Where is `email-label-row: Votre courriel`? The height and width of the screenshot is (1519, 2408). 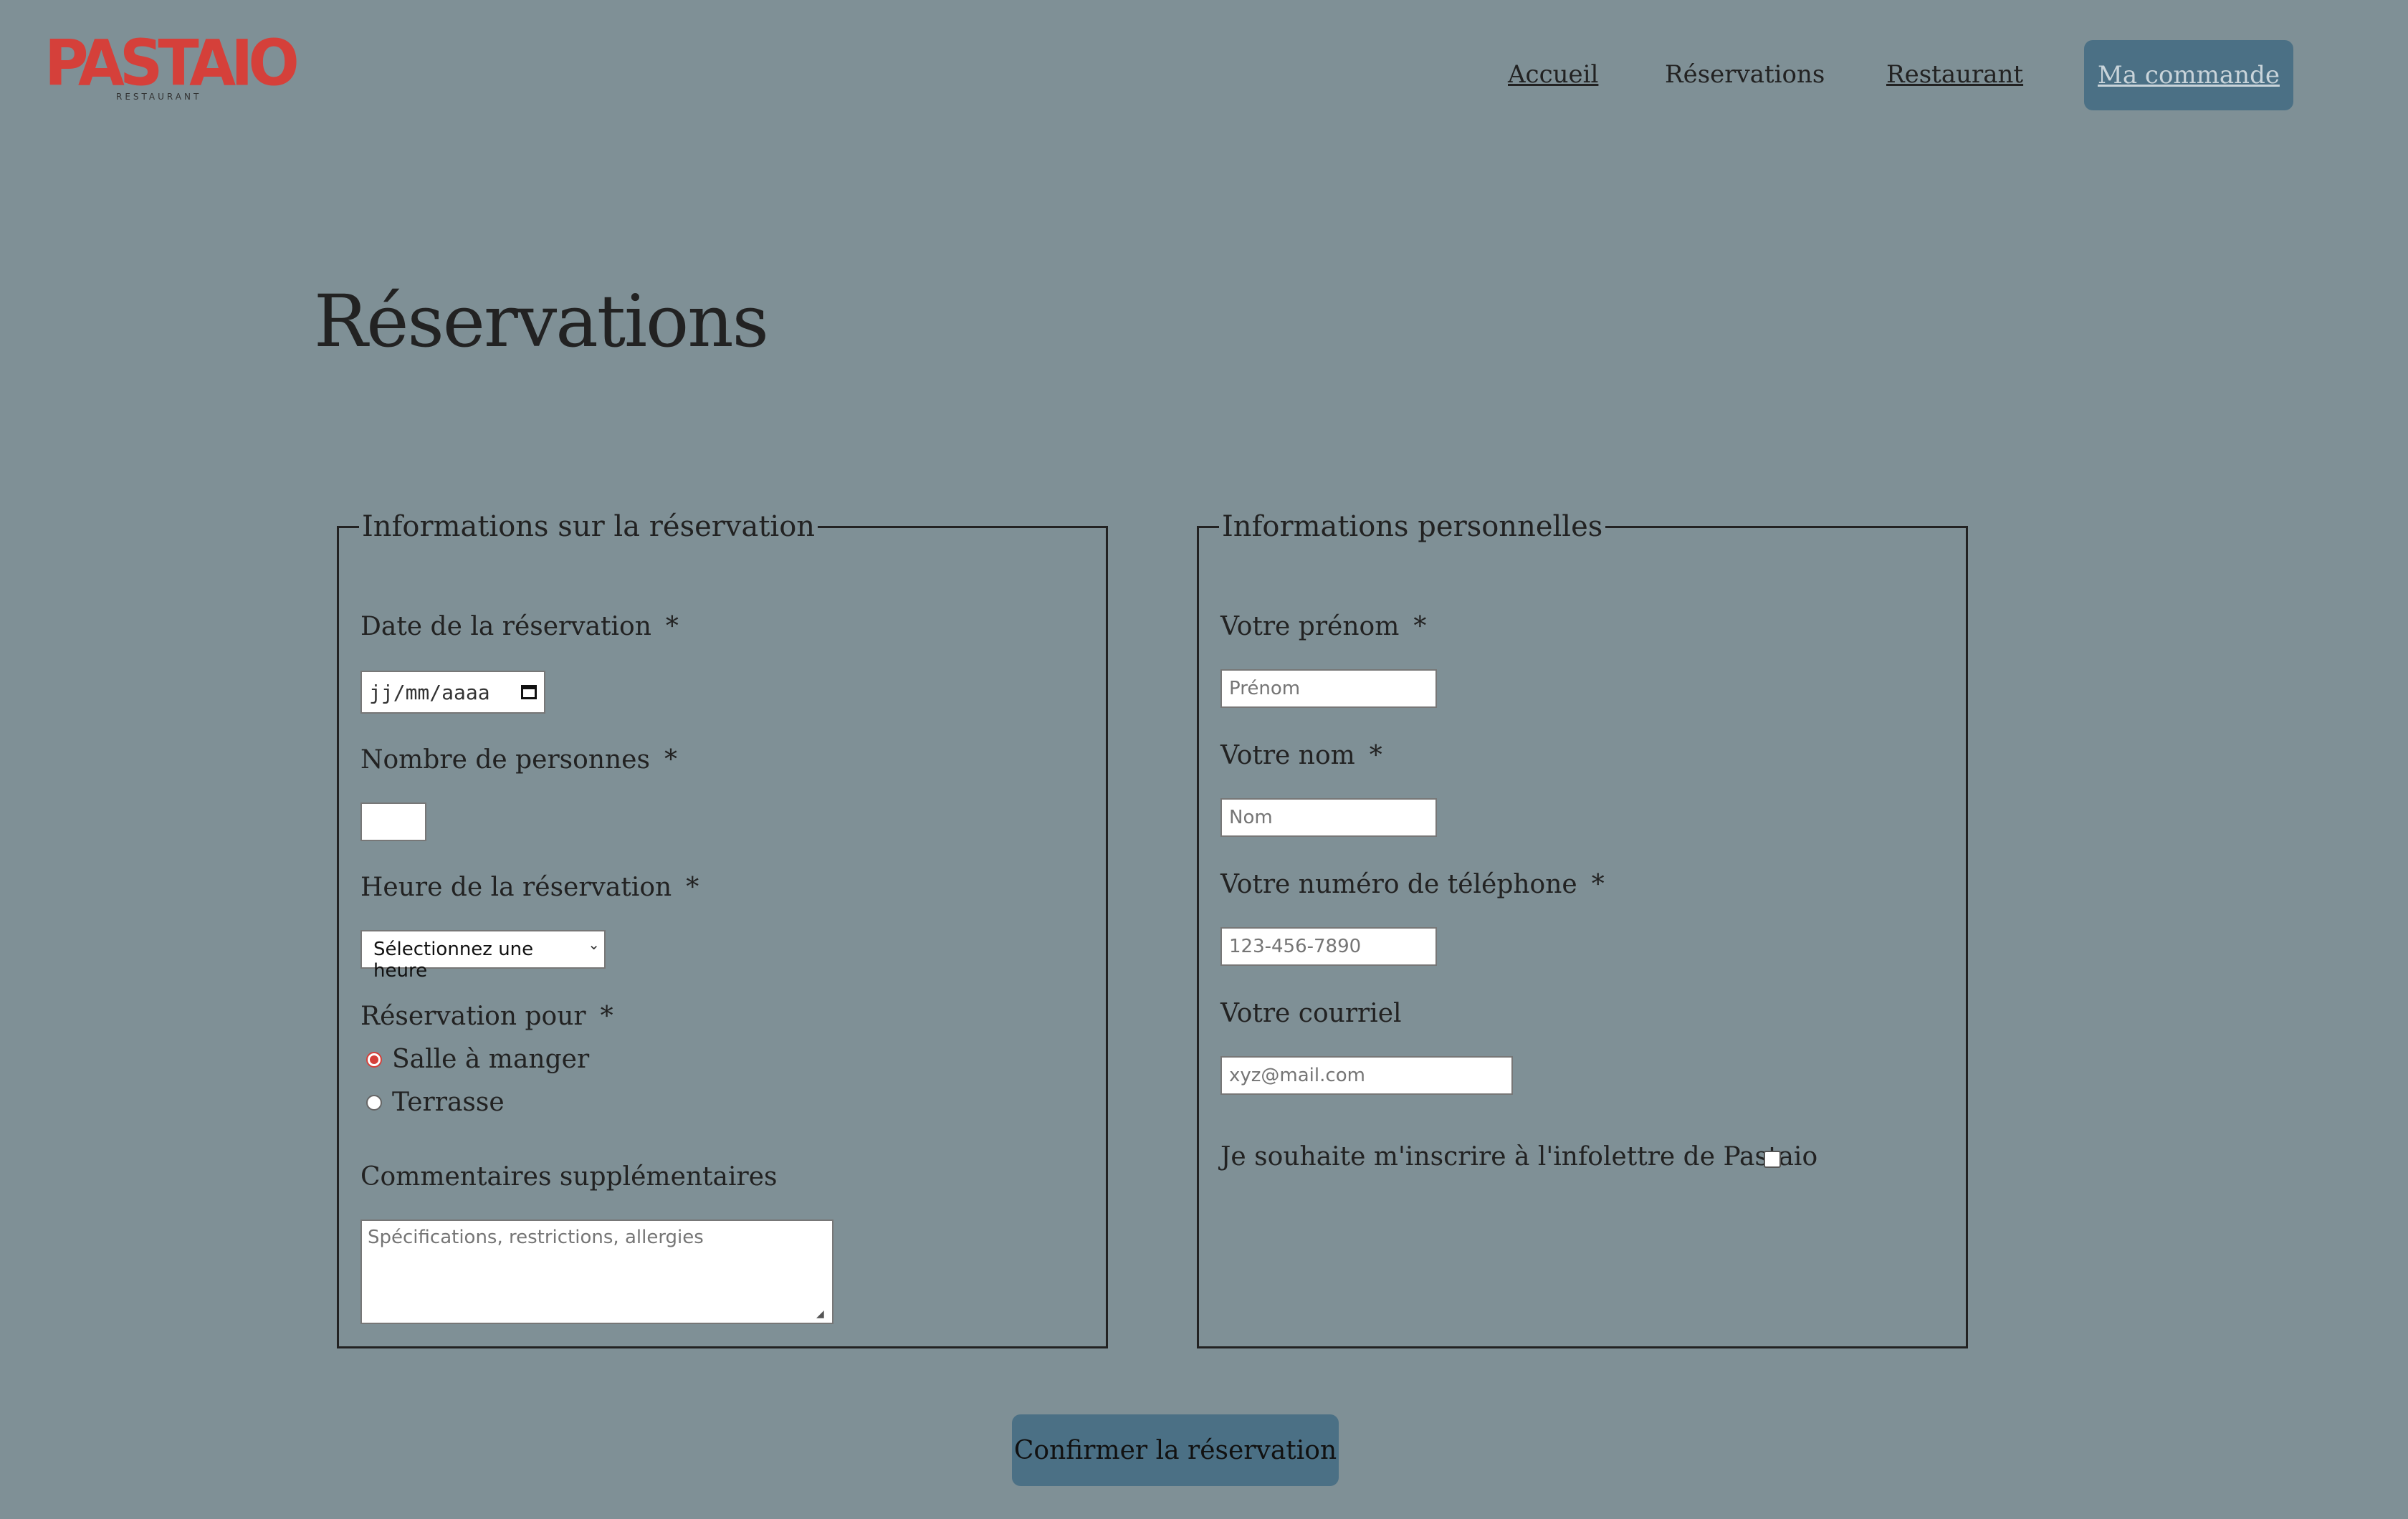
email-label-row: Votre courriel is located at coordinates (1311, 1014).